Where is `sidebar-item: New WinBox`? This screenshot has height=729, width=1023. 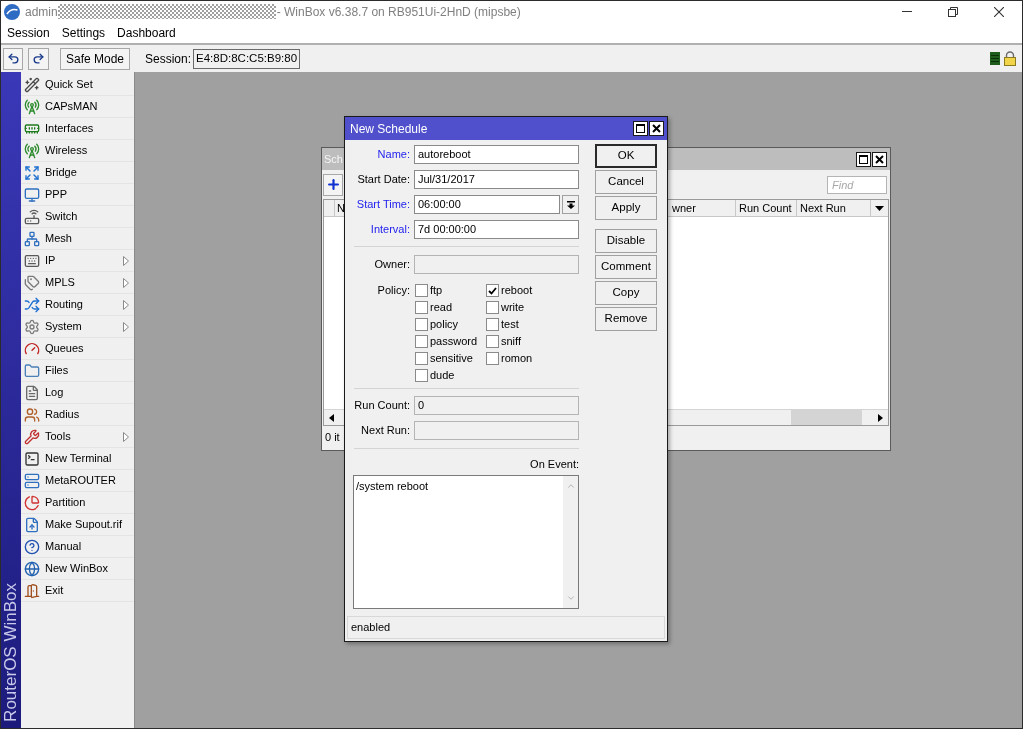 sidebar-item: New WinBox is located at coordinates (77, 569).